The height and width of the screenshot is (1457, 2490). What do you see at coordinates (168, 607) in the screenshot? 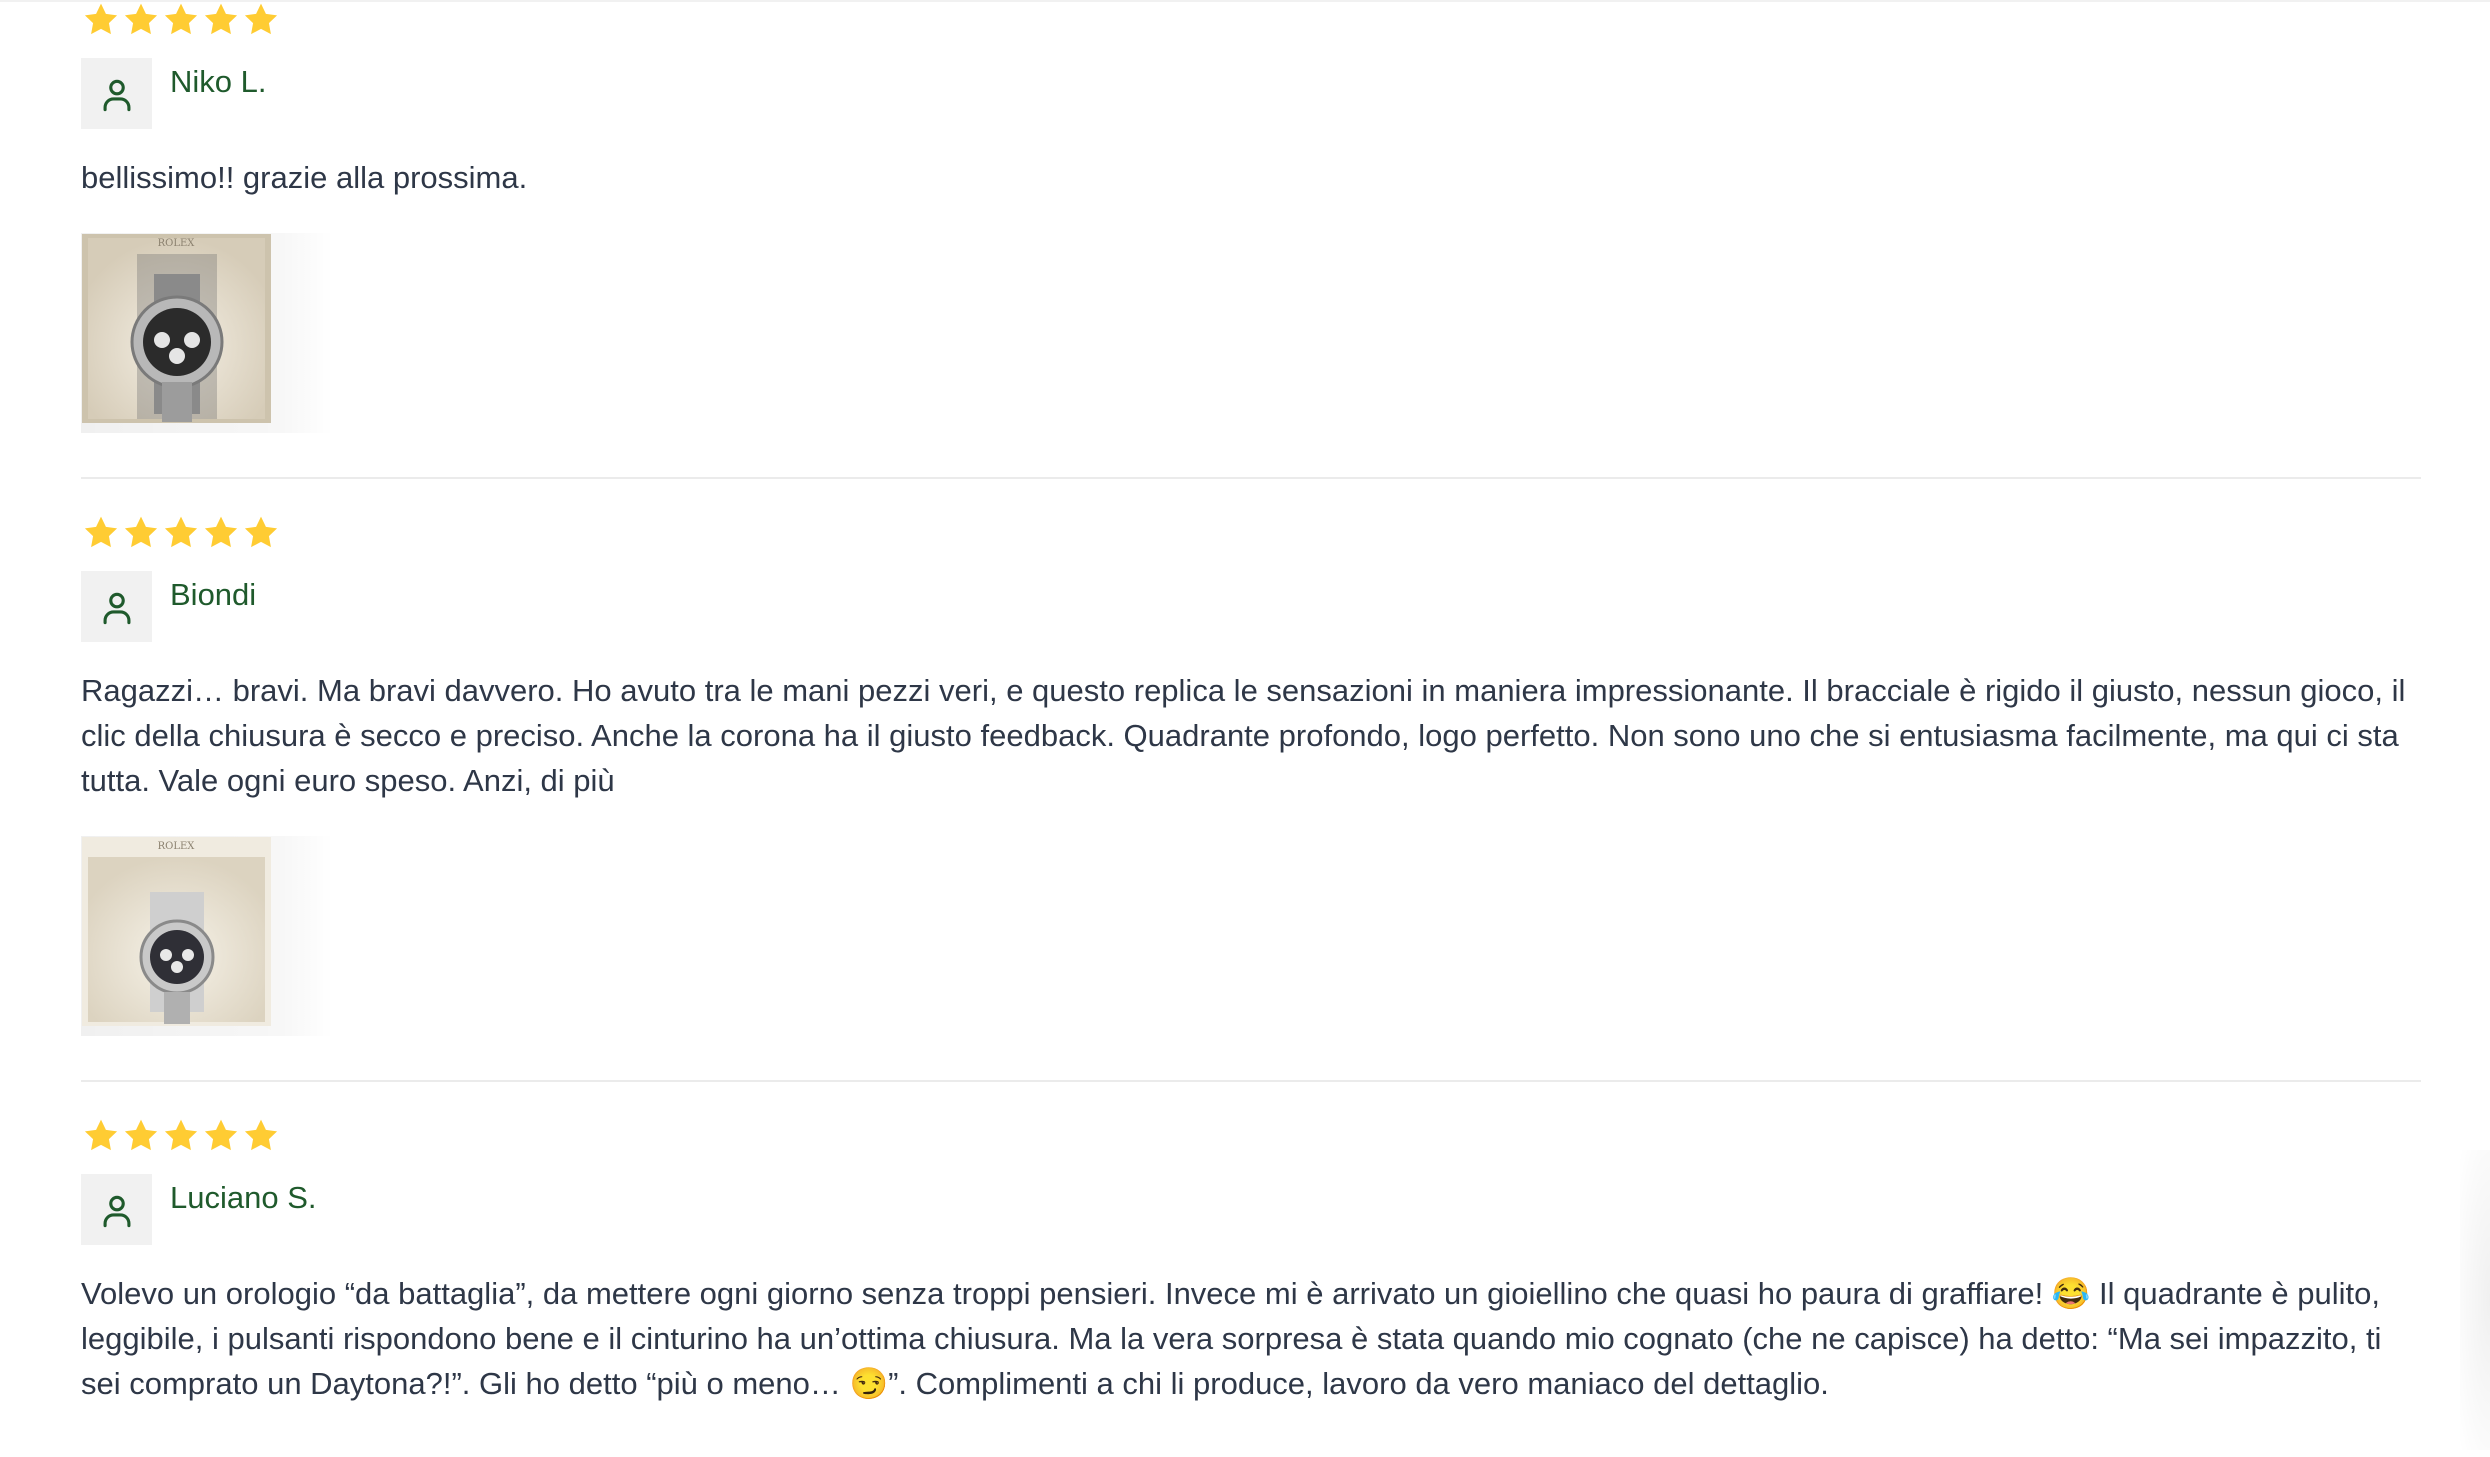
I see `review-author: Biondi` at bounding box center [168, 607].